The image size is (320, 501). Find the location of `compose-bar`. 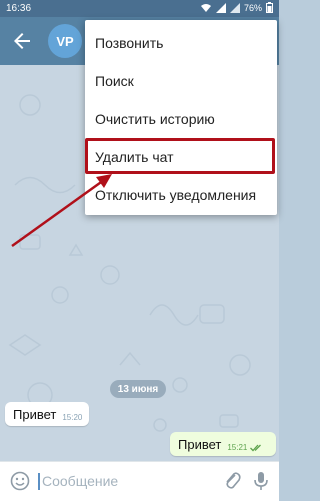

compose-bar is located at coordinates (139, 481).